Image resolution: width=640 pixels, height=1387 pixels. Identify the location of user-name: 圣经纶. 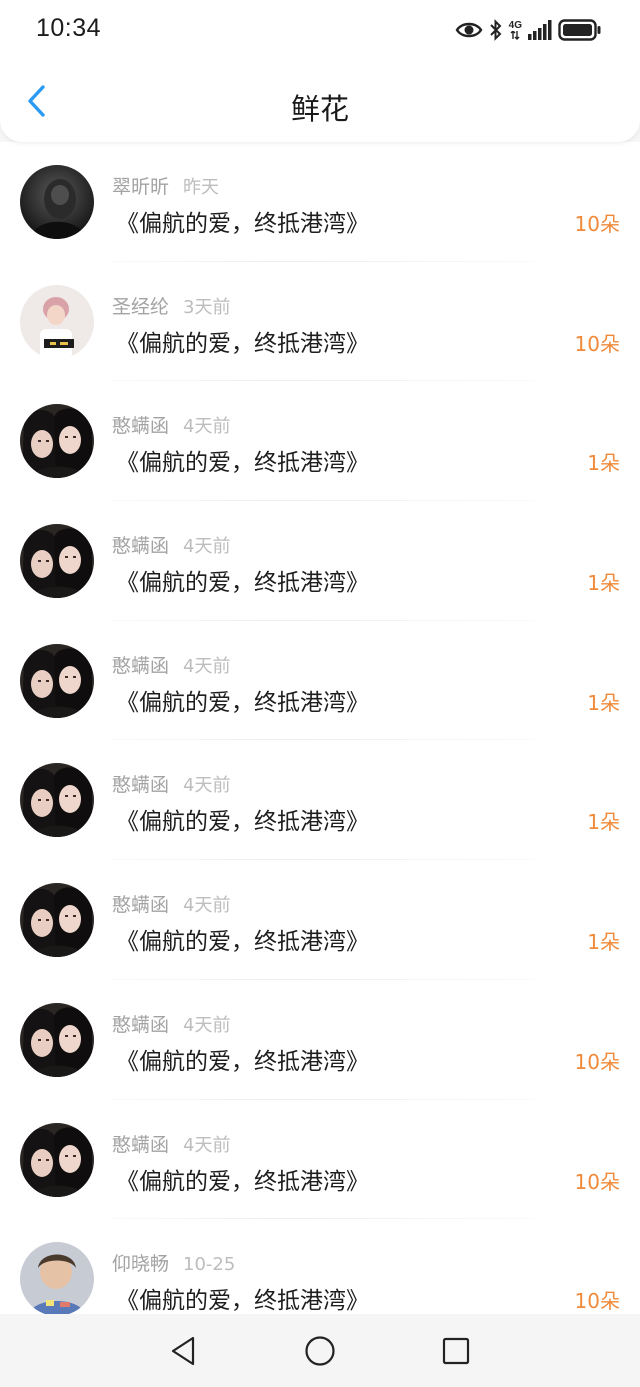
(140, 307).